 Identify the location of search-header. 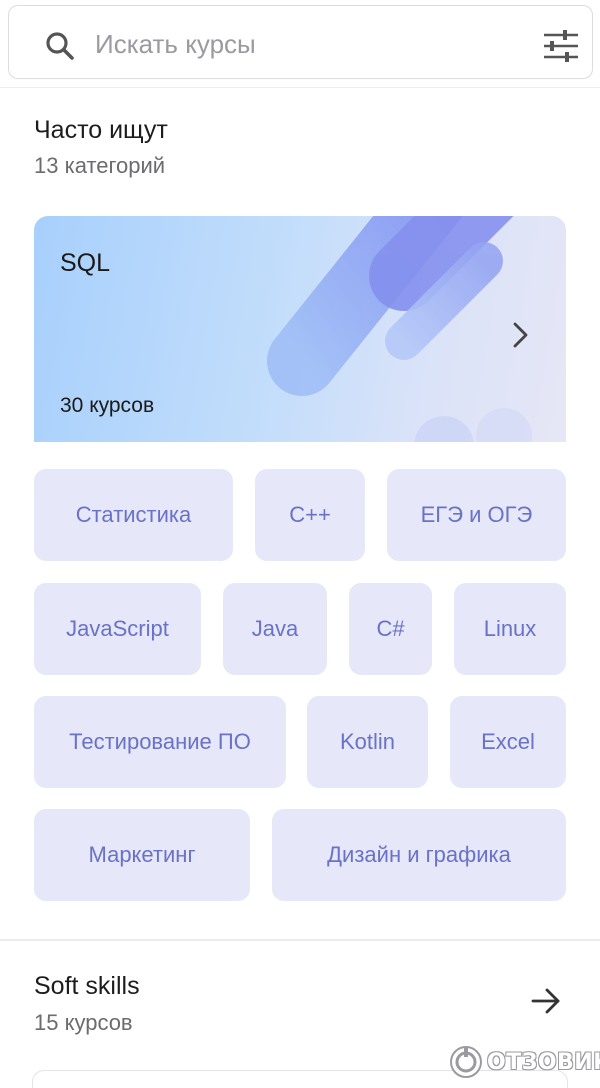
(300, 44).